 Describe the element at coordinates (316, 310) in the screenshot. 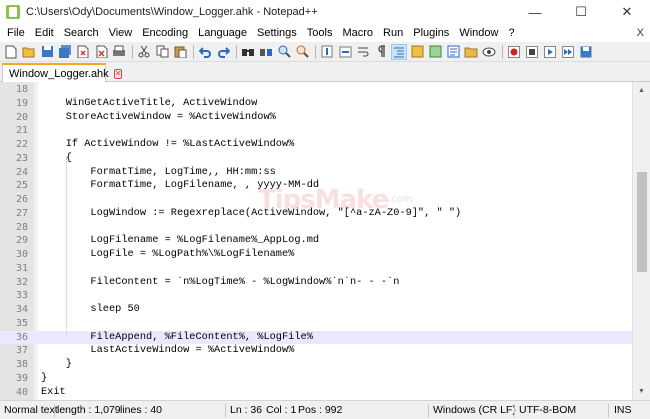

I see `code-line: 34 sleep 50` at that location.